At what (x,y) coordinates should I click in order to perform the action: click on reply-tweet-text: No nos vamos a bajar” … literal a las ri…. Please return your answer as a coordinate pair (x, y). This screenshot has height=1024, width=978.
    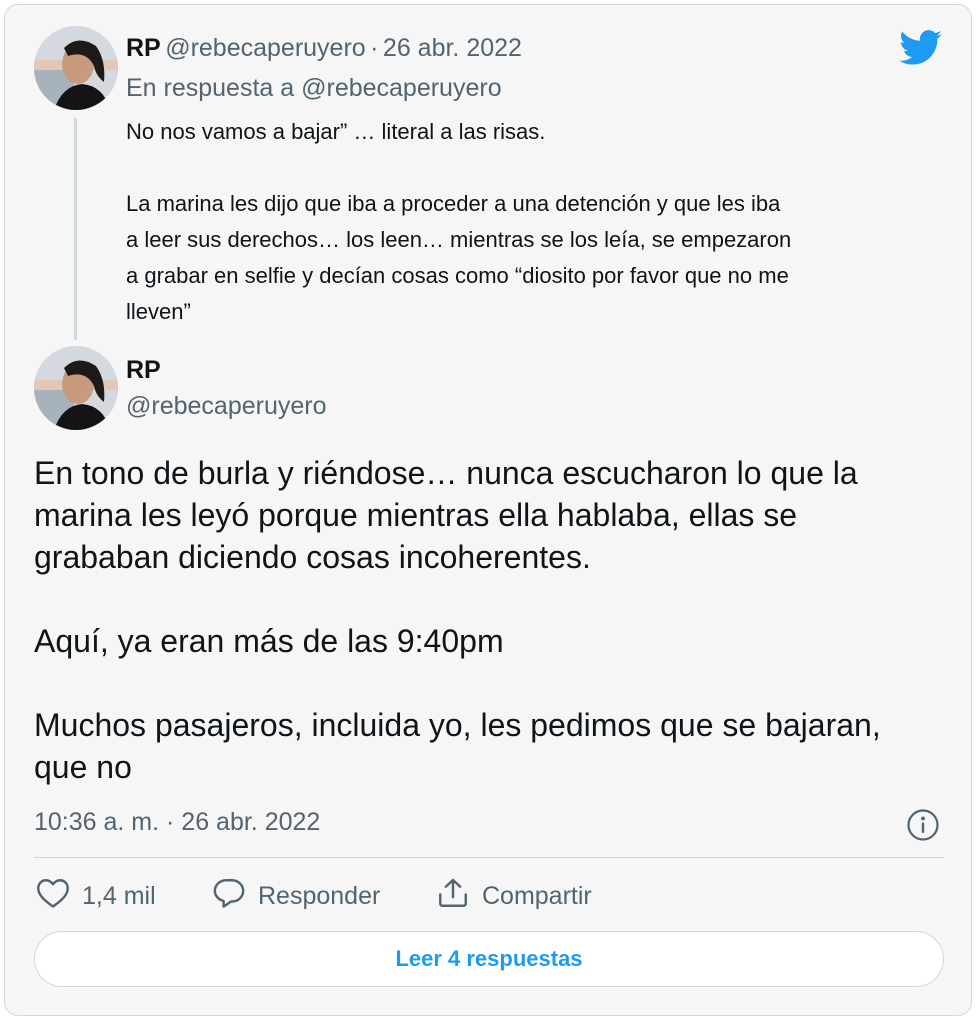
    Looking at the image, I should click on (459, 221).